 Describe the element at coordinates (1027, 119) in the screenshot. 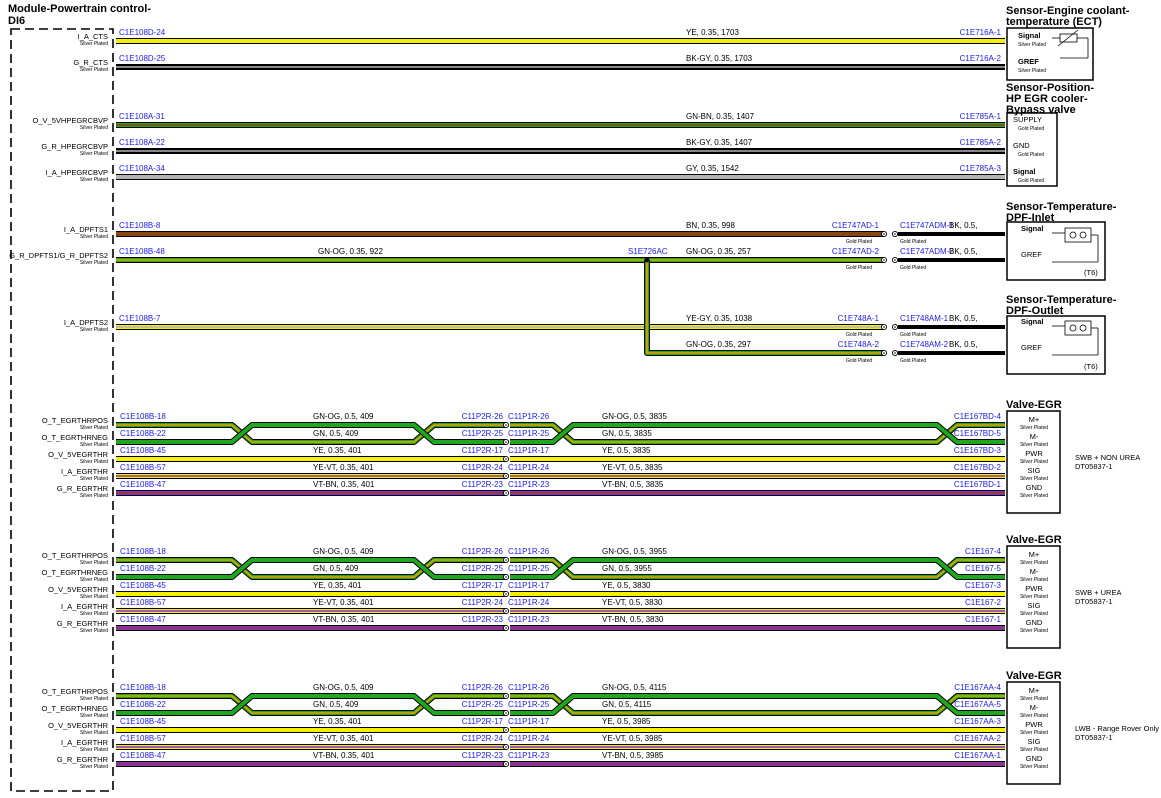

I see `sensor-pin-name: SUPPLY` at that location.